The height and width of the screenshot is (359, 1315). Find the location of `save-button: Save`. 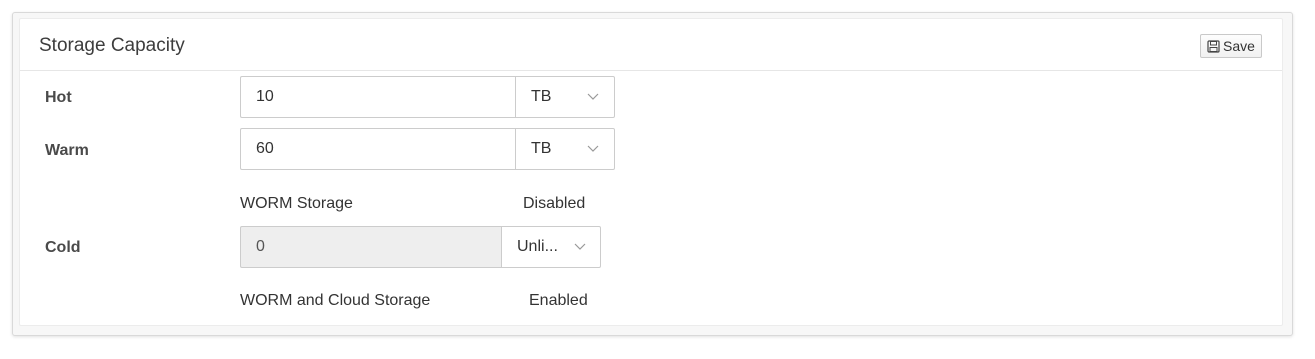

save-button: Save is located at coordinates (1231, 46).